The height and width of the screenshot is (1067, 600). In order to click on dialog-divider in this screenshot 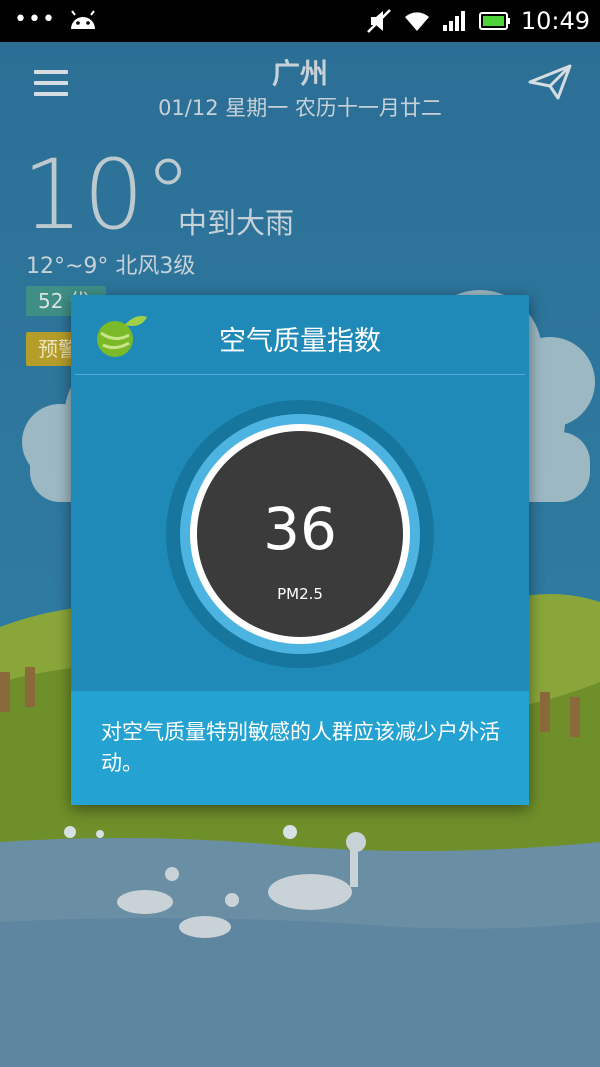, I will do `click(300, 374)`.